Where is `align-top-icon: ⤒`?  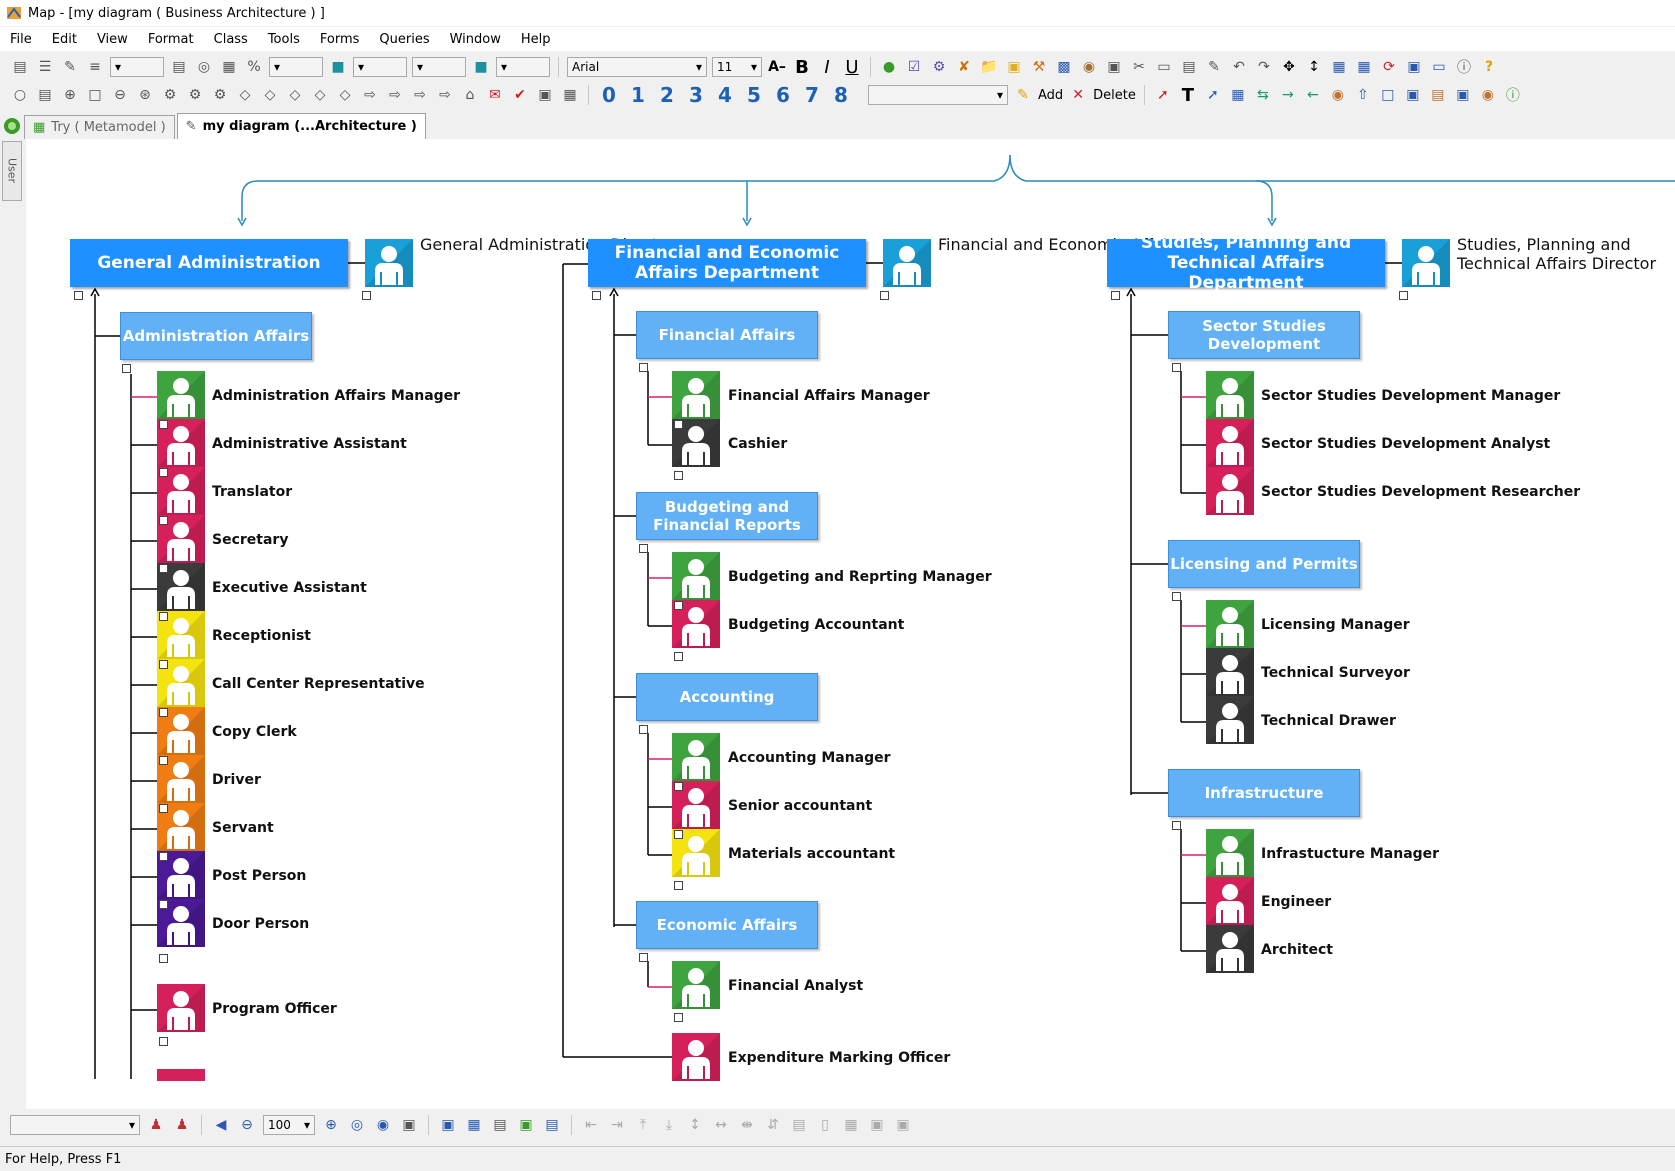 align-top-icon: ⤒ is located at coordinates (643, 1125).